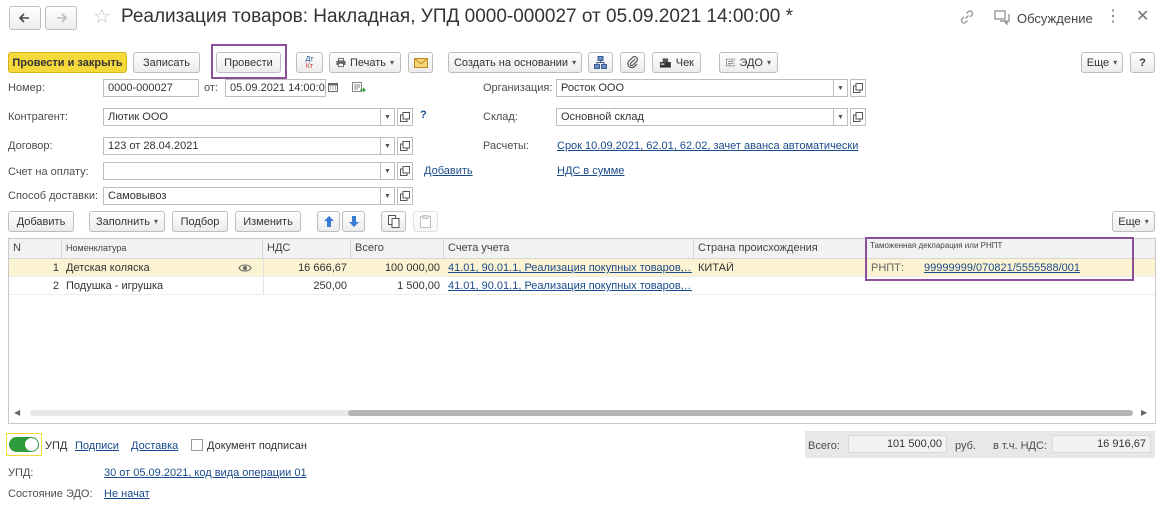 The width and height of the screenshot is (1161, 507). I want to click on row-item: Подушка - игрушка, so click(161, 286).